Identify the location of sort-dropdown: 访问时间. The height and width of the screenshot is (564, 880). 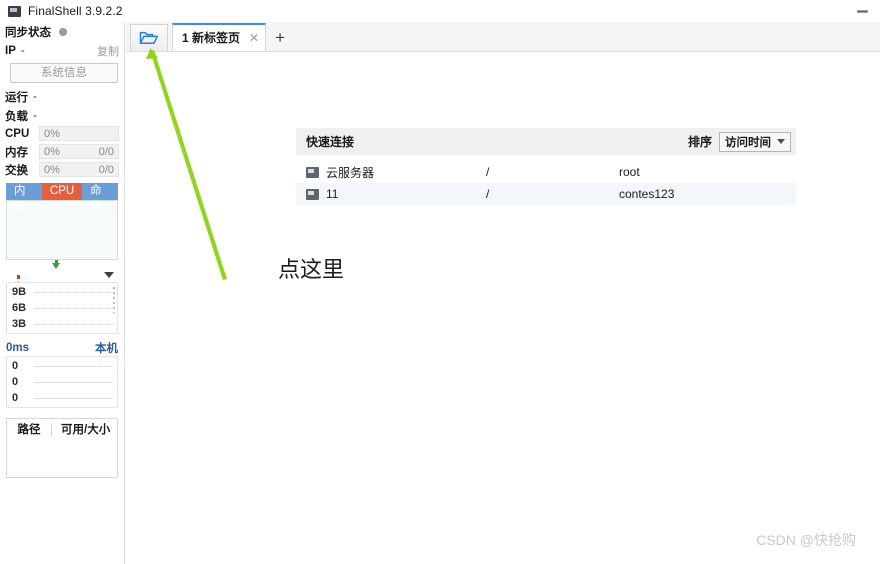
(755, 141).